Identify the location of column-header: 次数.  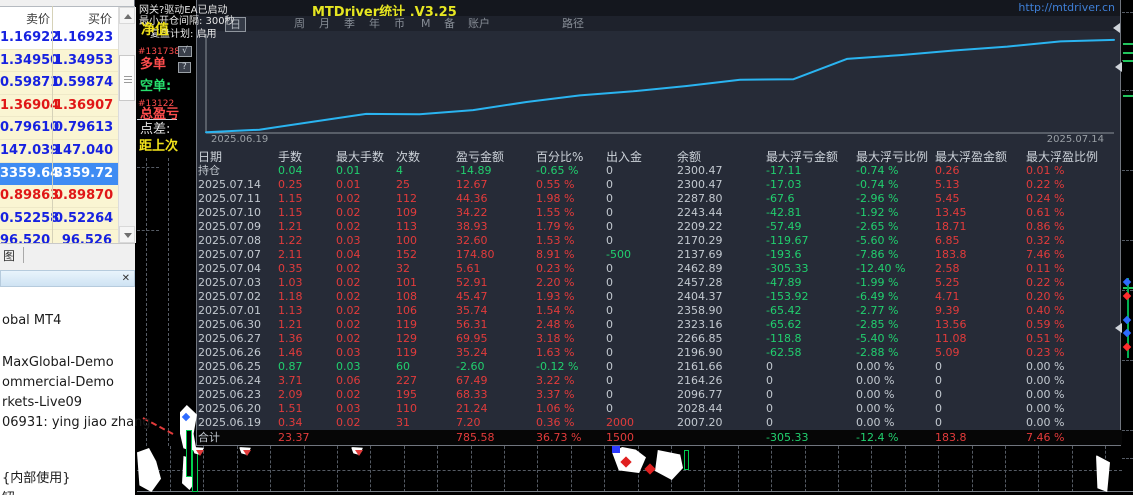
(408, 157).